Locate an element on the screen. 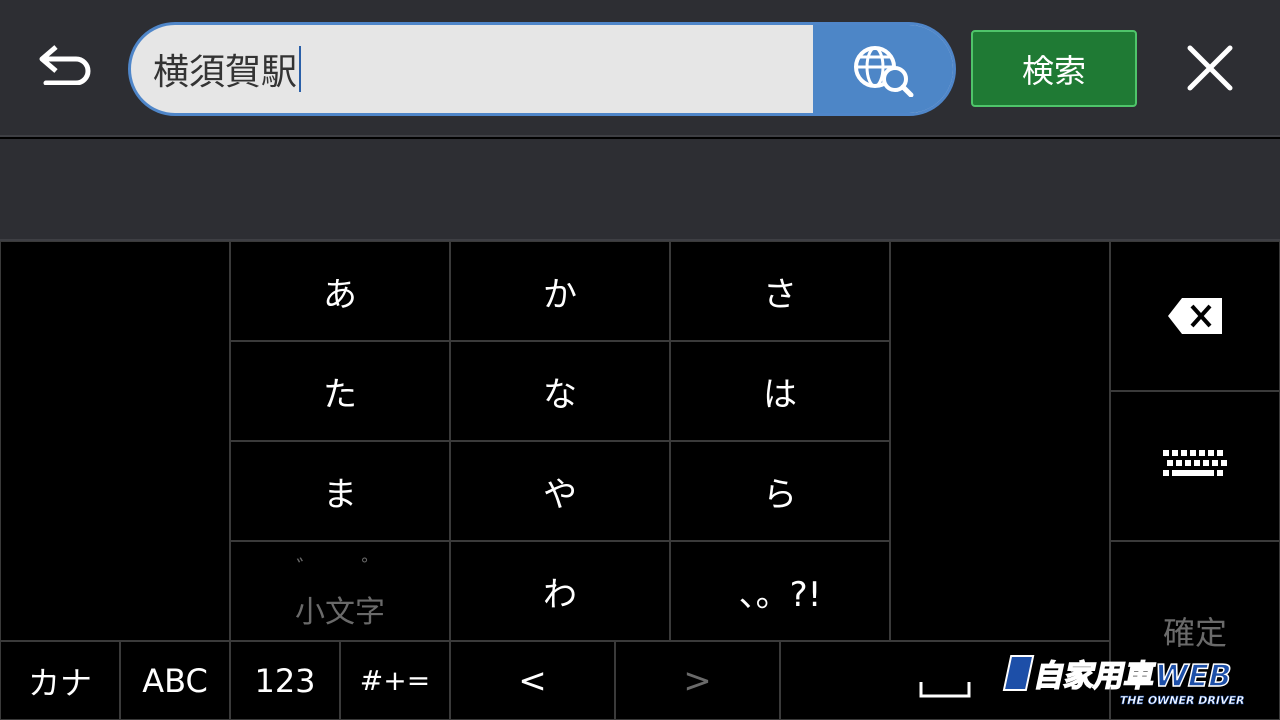  key-wa: わ is located at coordinates (560, 591).